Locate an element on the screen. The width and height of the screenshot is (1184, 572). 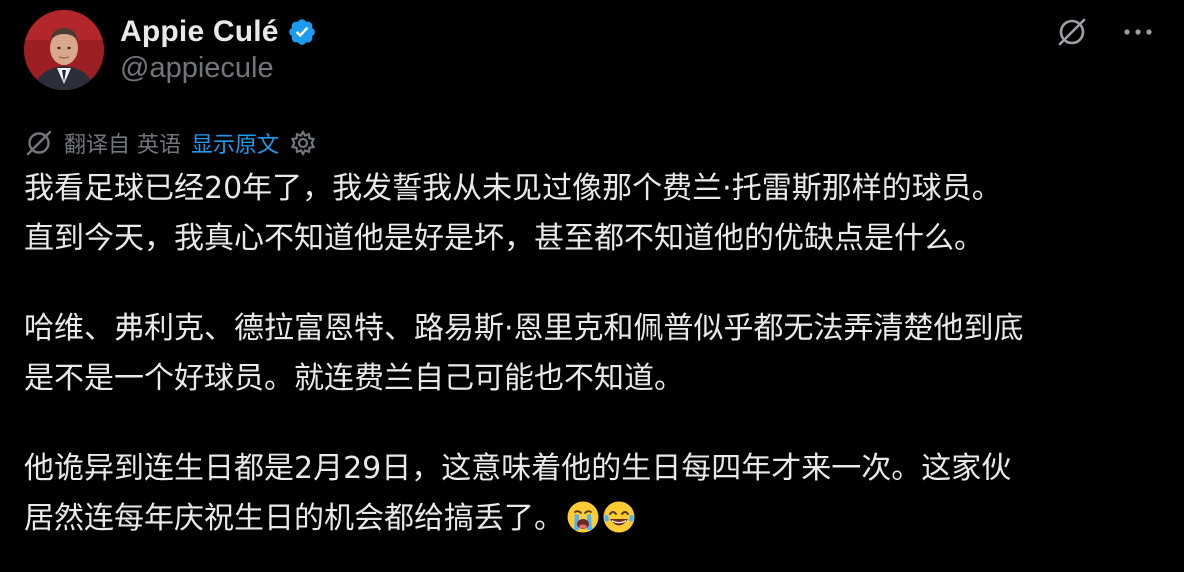
gear-icon is located at coordinates (303, 143).